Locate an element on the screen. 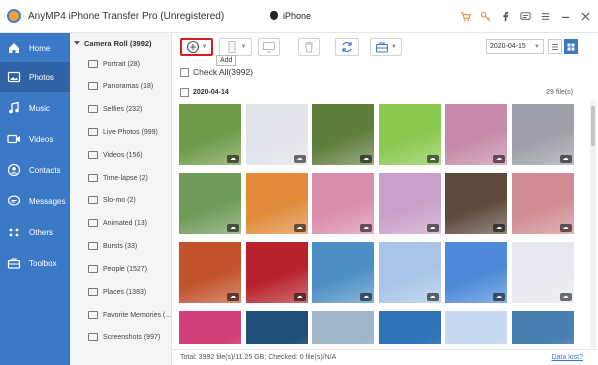 Image resolution: width=598 pixels, height=365 pixels. nav-label: Photos is located at coordinates (41, 77).